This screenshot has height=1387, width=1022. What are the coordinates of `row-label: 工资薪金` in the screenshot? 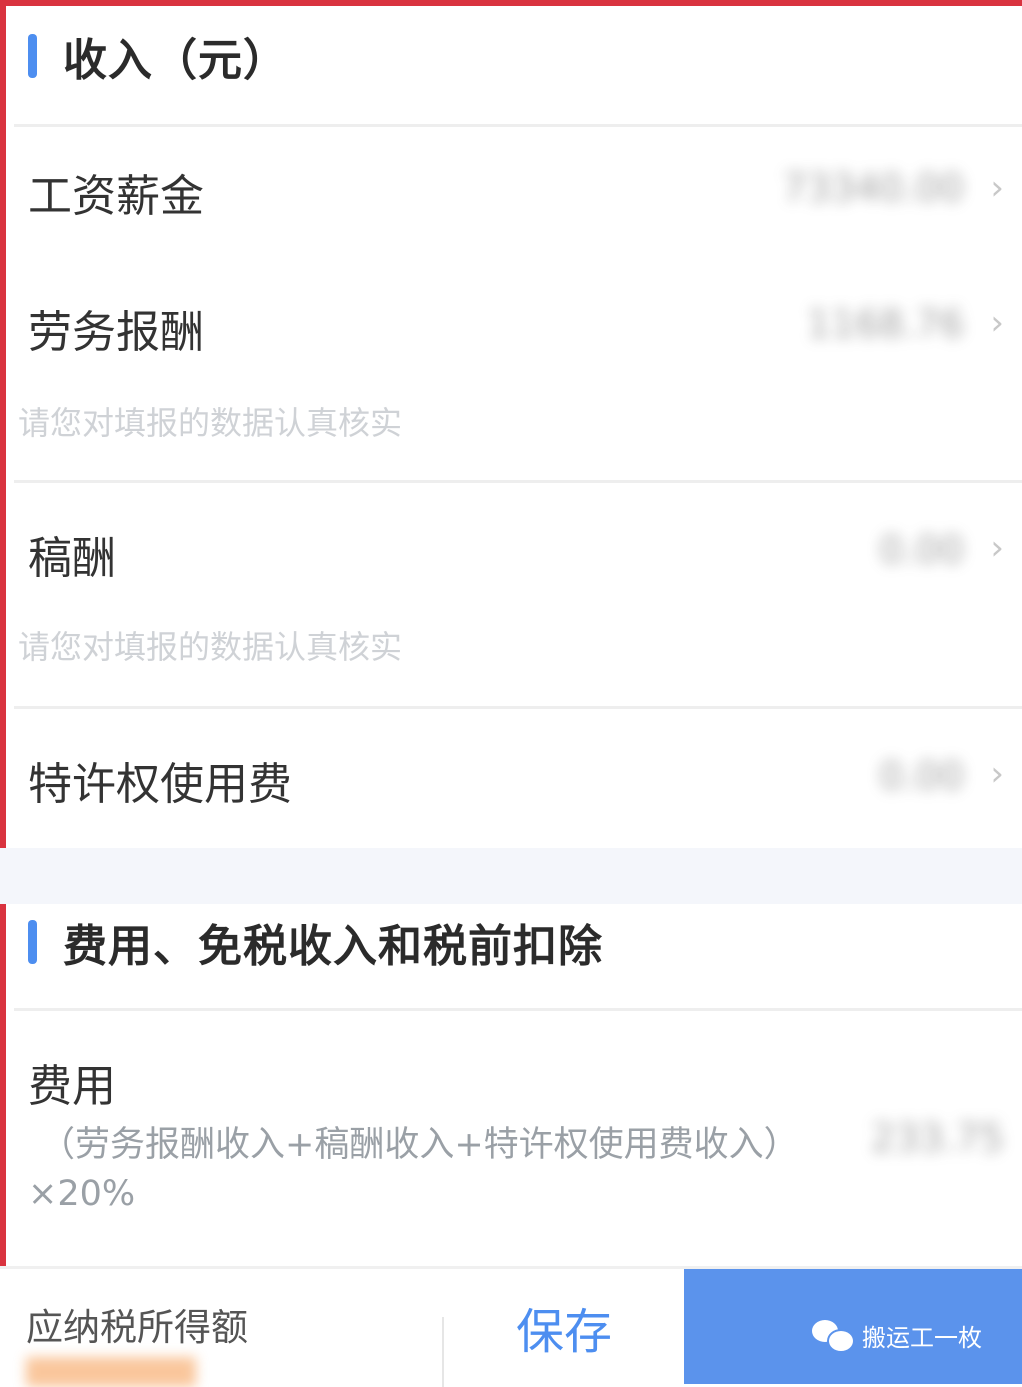 It's located at (116, 196).